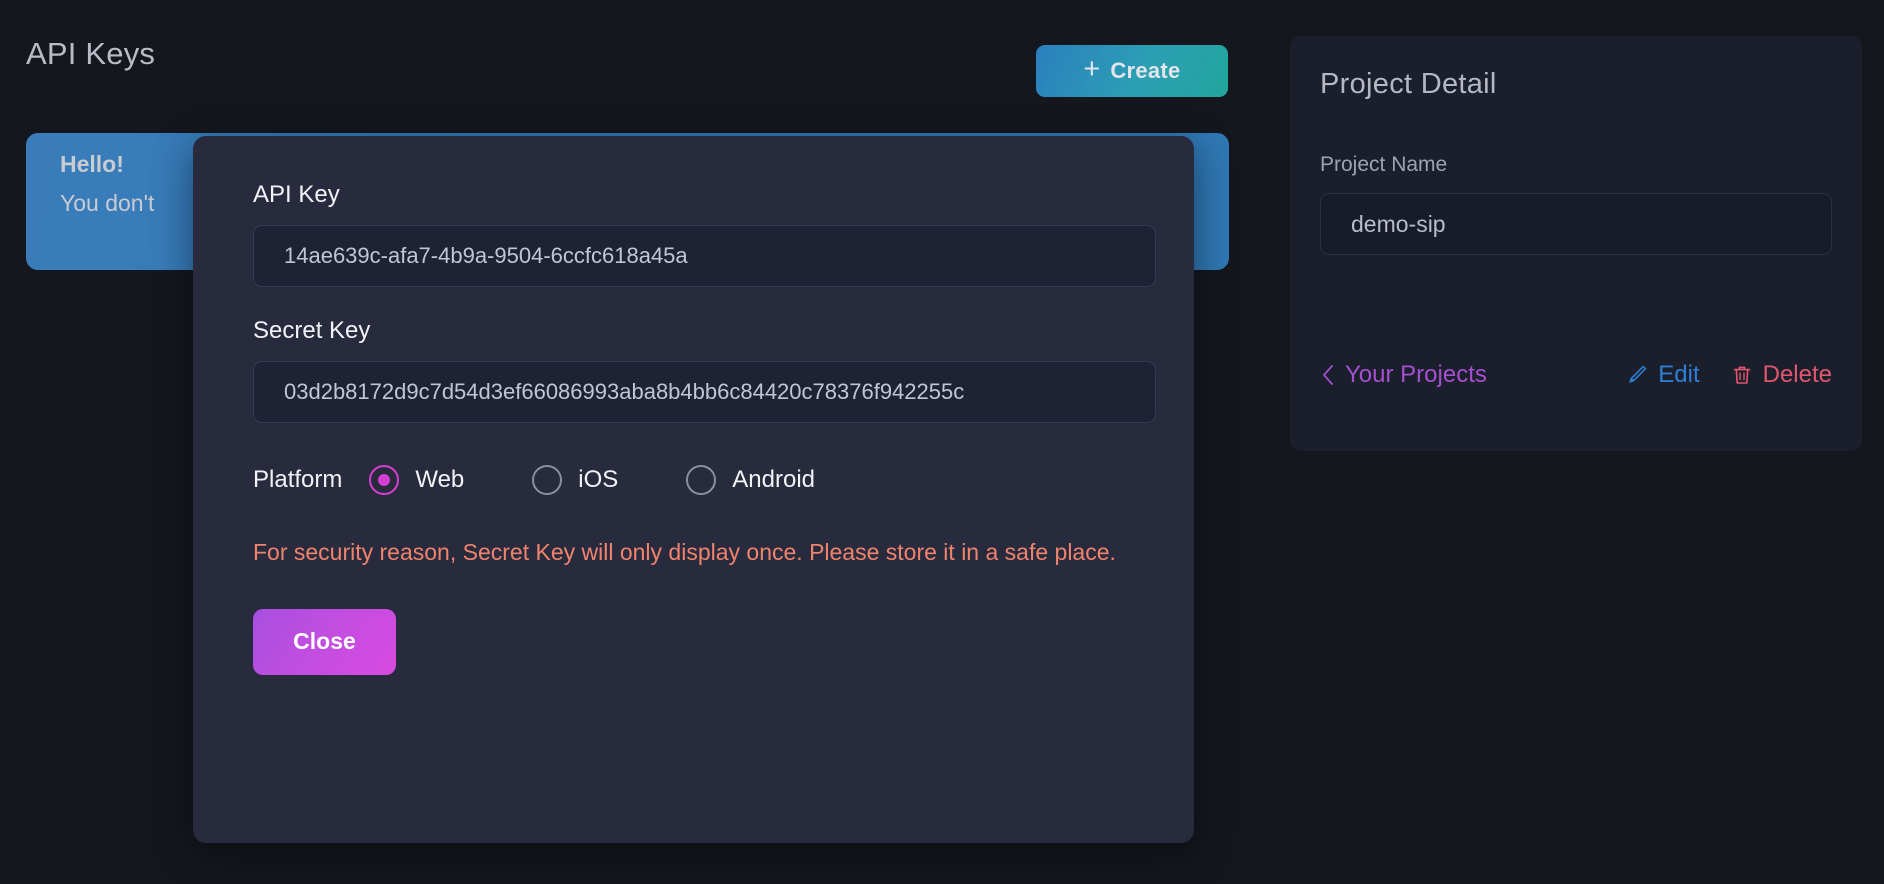  I want to click on delete-label: Delete, so click(1797, 374).